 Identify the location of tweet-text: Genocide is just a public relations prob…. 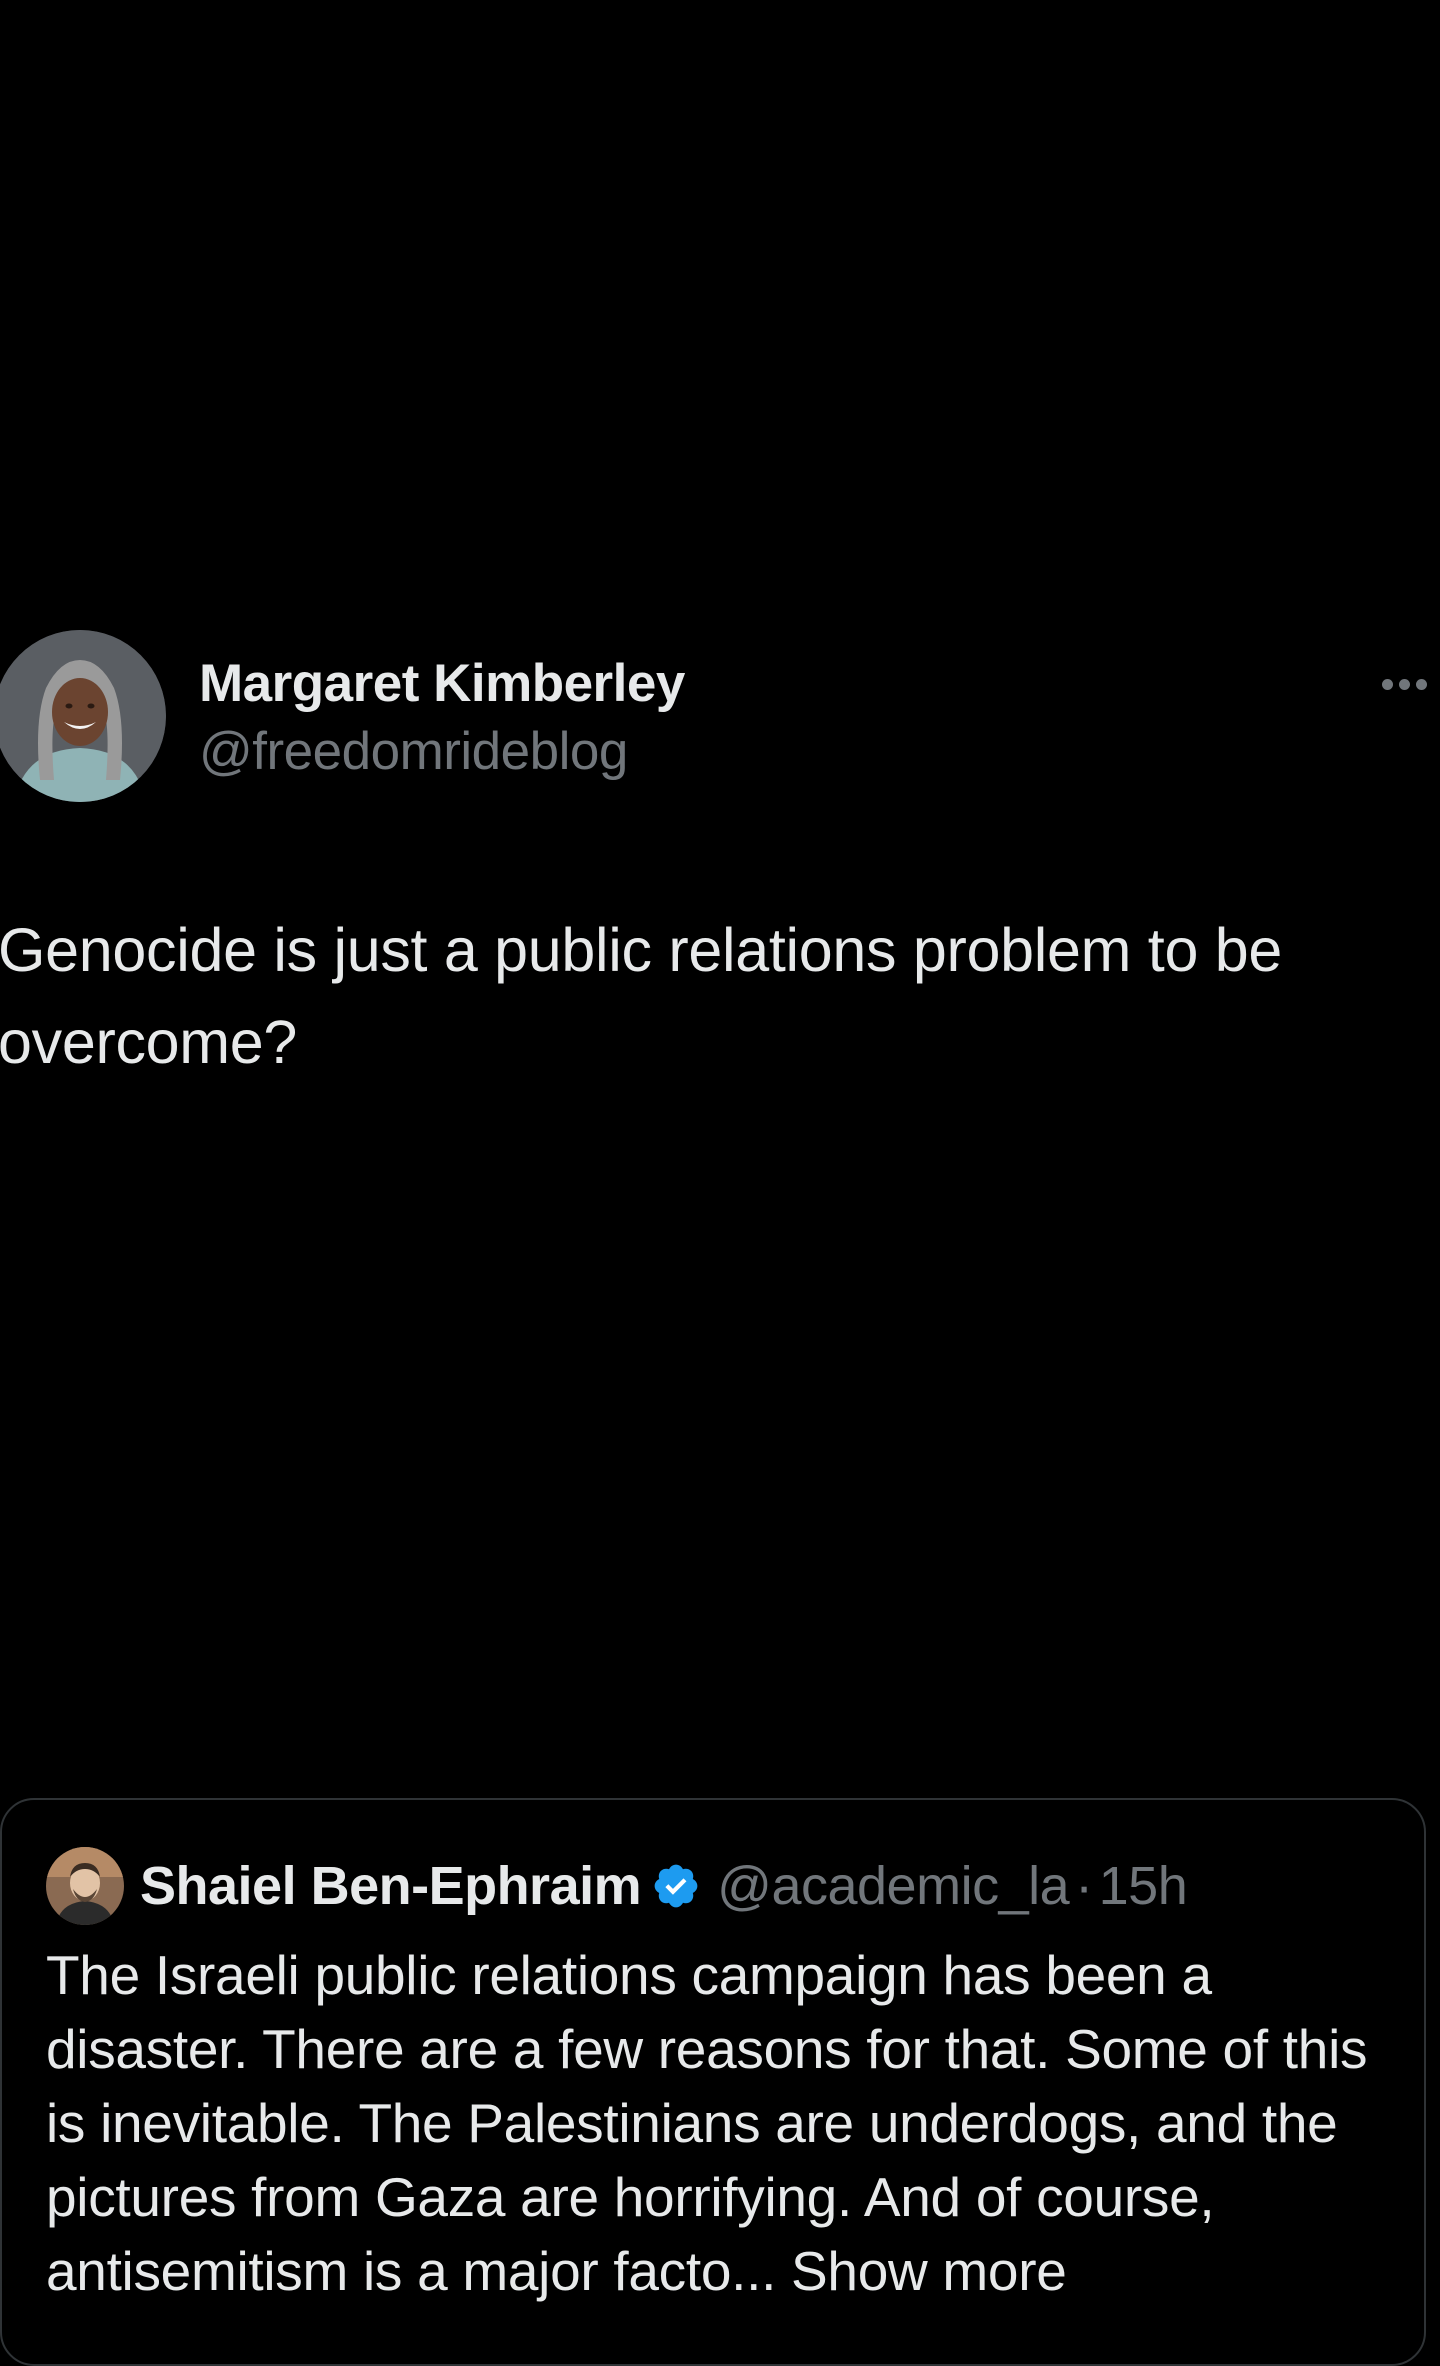
(641, 996).